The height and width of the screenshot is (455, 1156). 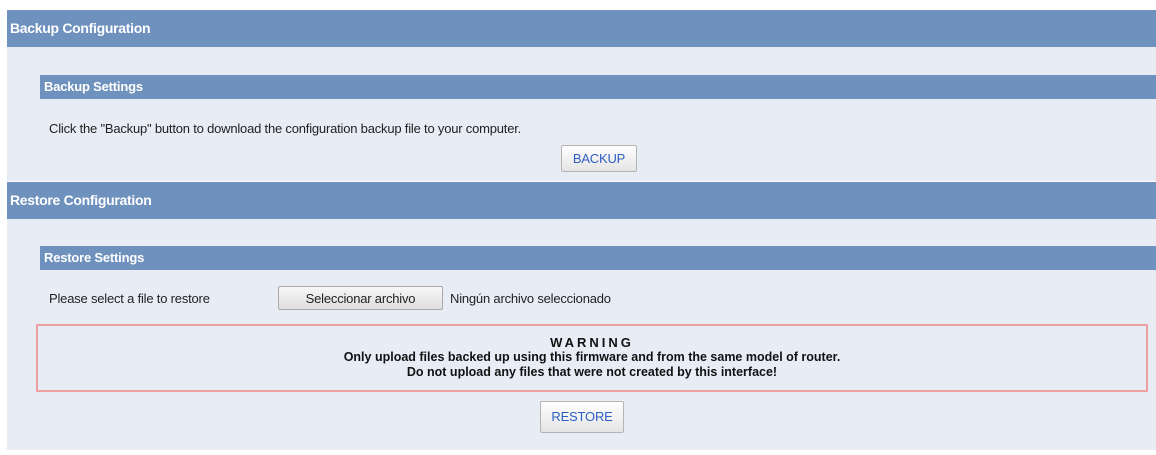 What do you see at coordinates (581, 200) in the screenshot?
I see `restore-configuration-header: Restore Configuration` at bounding box center [581, 200].